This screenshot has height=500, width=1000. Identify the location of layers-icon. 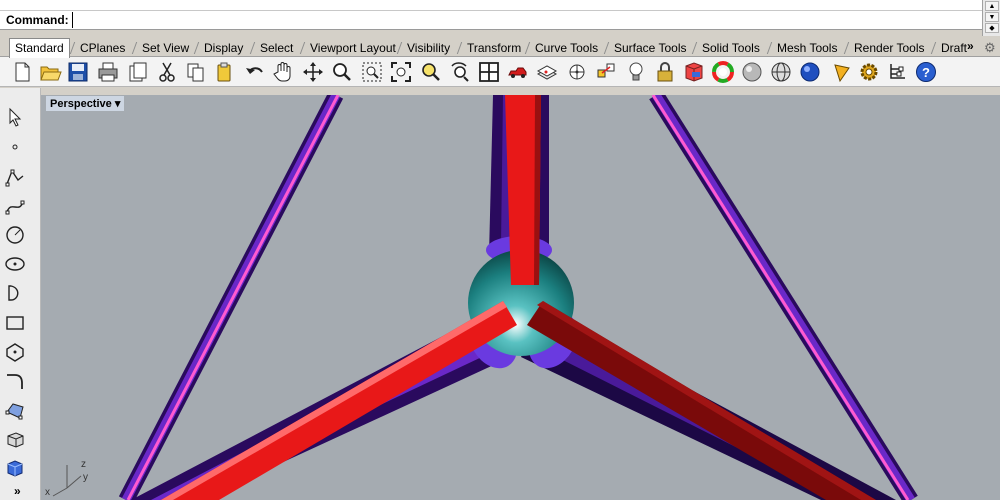
(547, 72).